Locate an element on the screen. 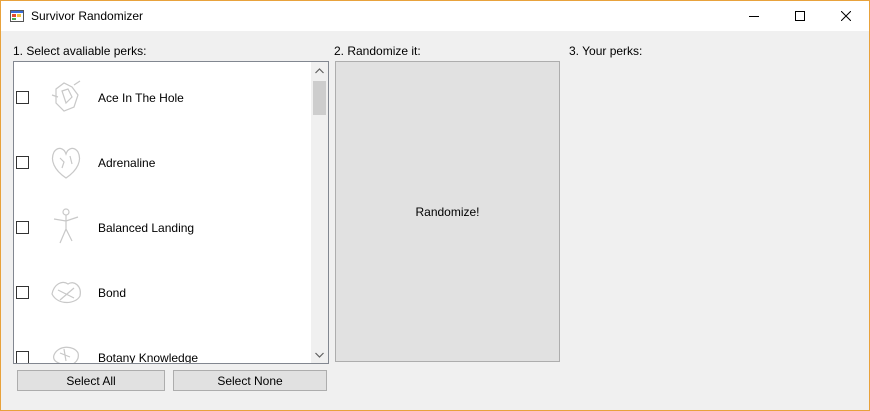 Image resolution: width=870 pixels, height=411 pixels. perk-name: Bond is located at coordinates (112, 293).